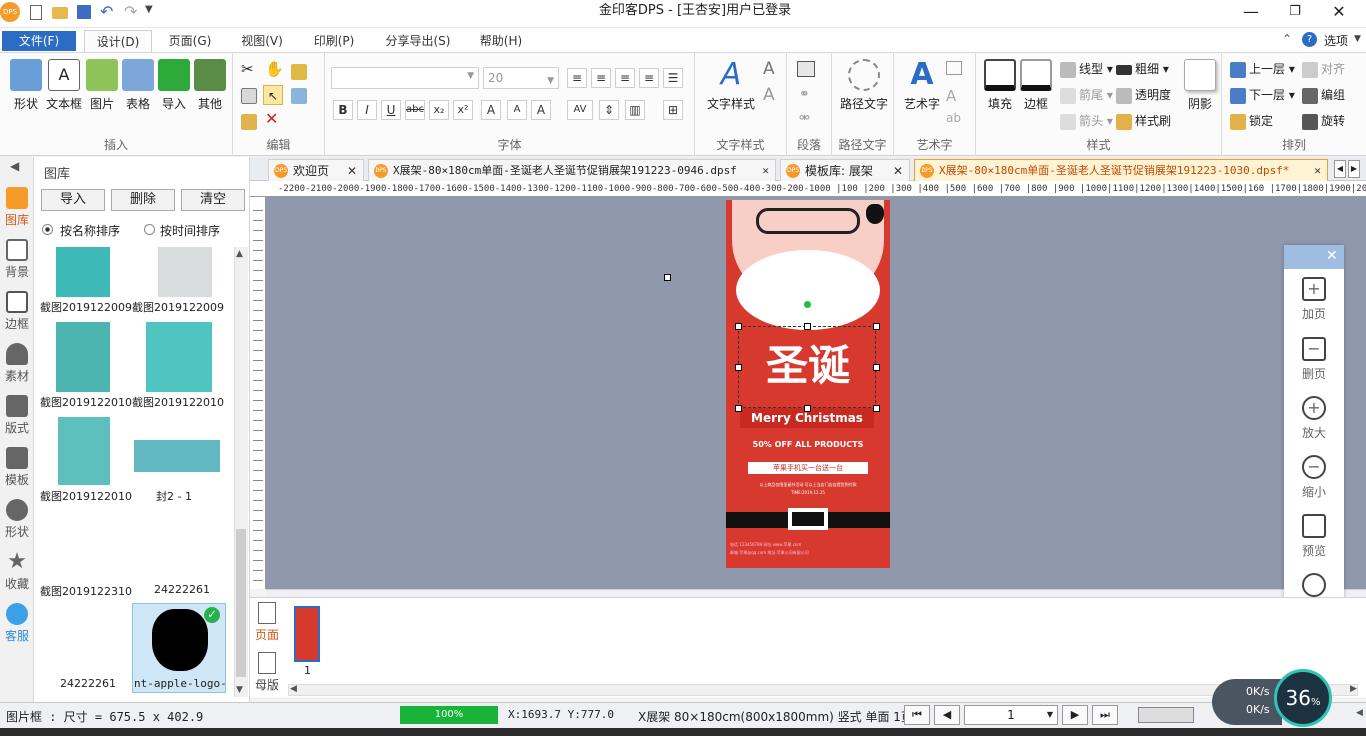 This screenshot has height=736, width=1366. I want to click on nav-template: 模板, so click(17, 467).